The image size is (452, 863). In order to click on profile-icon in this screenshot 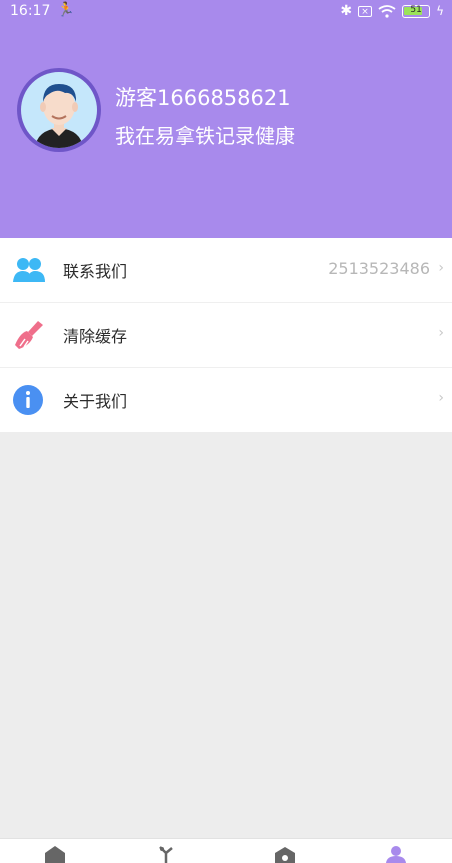, I will do `click(396, 854)`.